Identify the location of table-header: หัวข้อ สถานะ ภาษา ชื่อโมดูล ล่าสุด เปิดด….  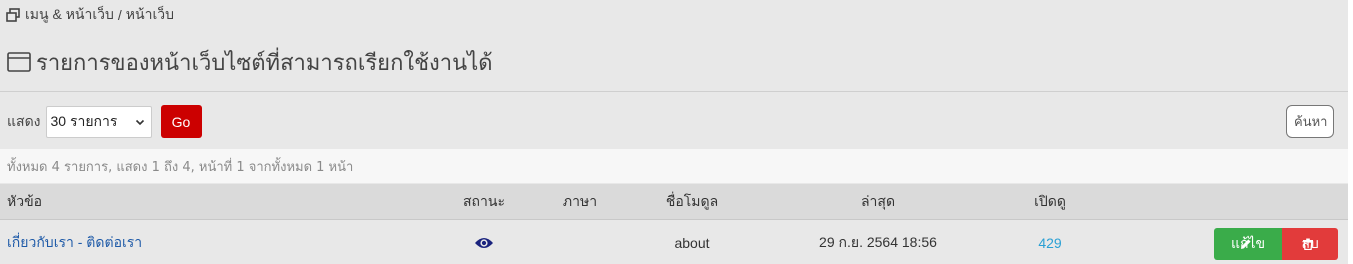
(674, 202).